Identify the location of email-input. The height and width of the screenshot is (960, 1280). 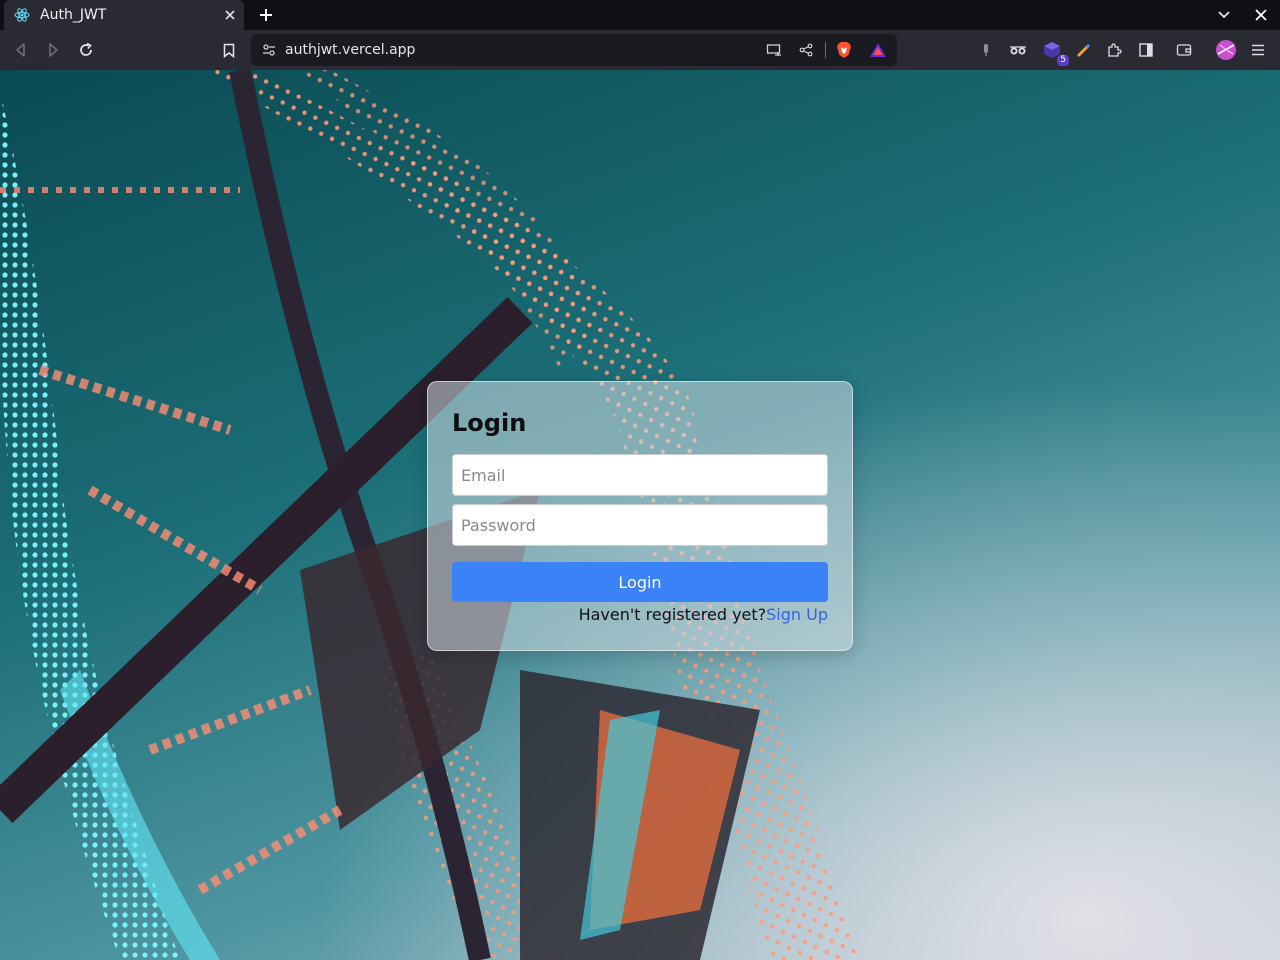
(640, 475).